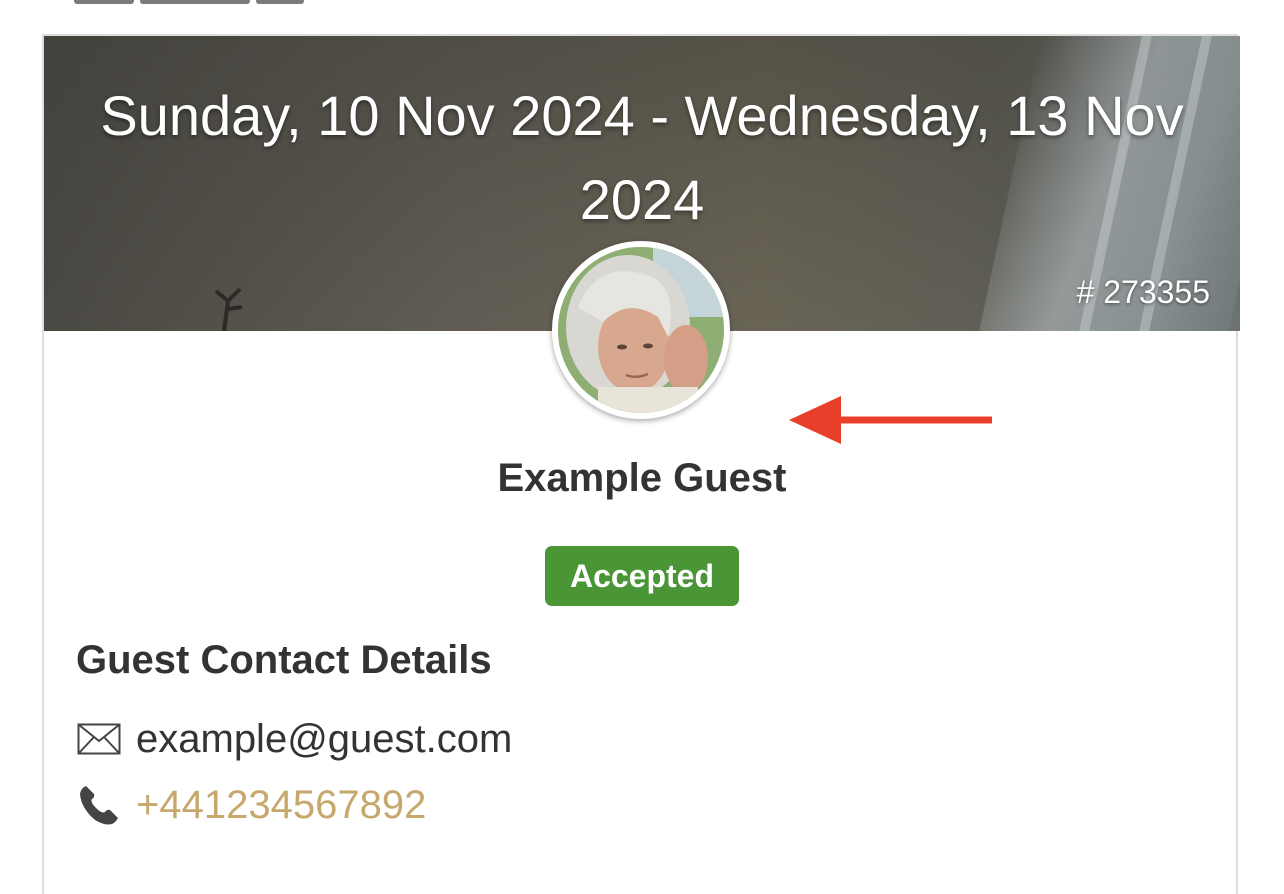  I want to click on guest-phone-link: +441234567892, so click(281, 805).